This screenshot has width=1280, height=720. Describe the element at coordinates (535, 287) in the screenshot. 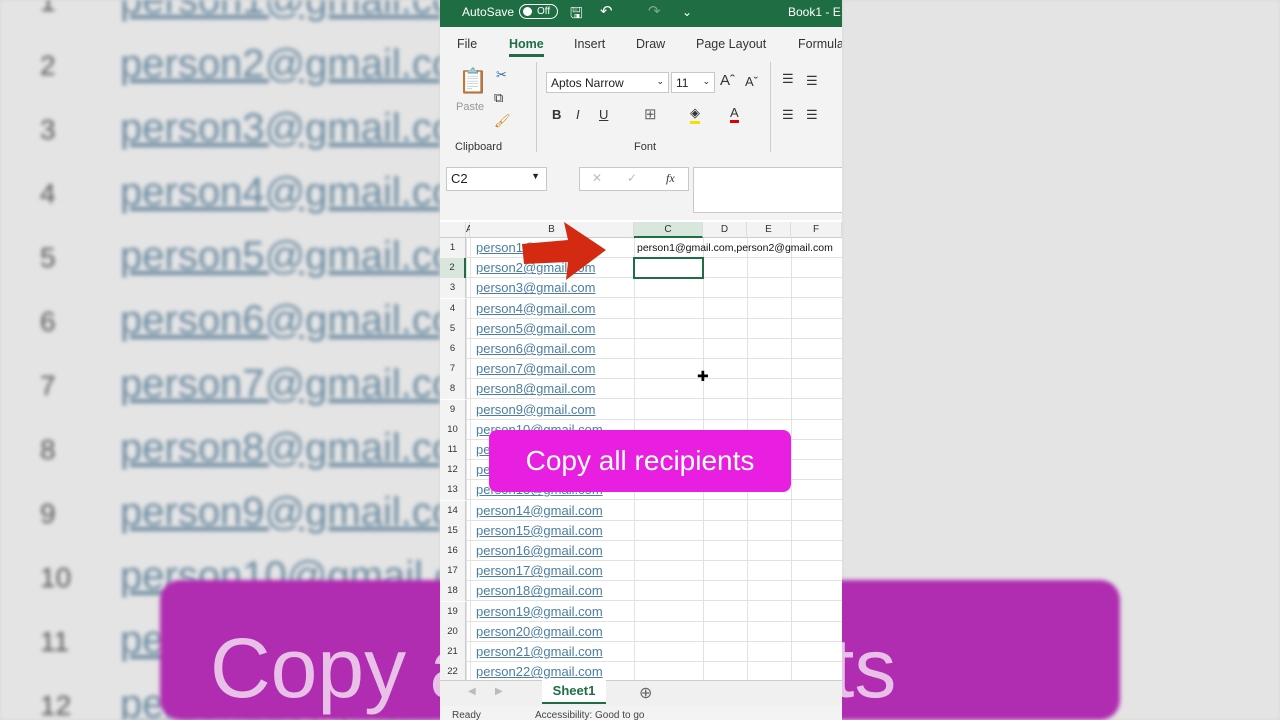

I see `email-cell: person3@gmail.com` at that location.